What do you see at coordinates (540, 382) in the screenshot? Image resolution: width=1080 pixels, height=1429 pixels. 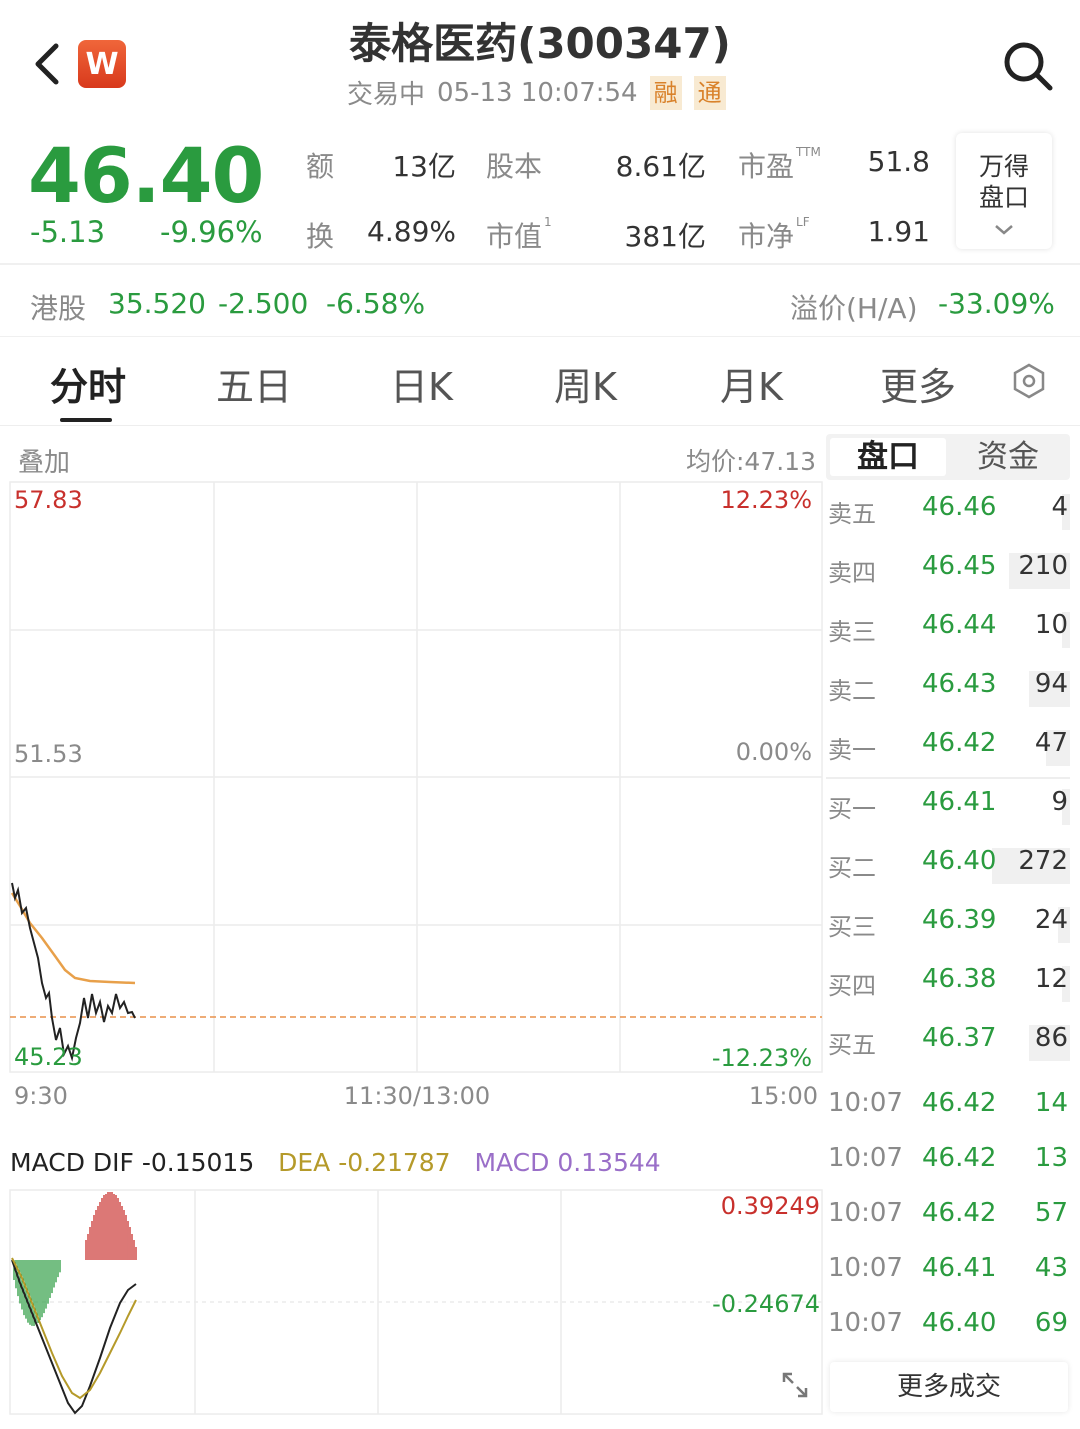 I see `chart-tabs: 分时 五日 日K 周K 月K 更多` at bounding box center [540, 382].